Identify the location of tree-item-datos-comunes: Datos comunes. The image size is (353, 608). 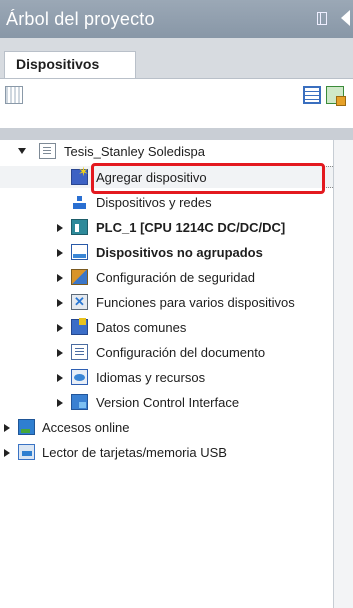
(166, 328).